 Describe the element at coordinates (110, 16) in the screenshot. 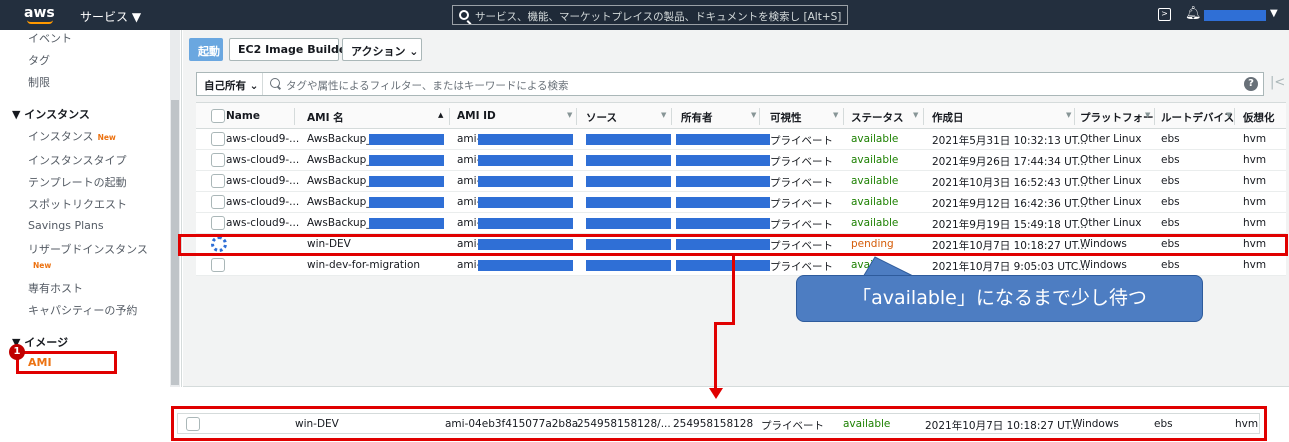

I see `services-menu: サービス ▼` at that location.